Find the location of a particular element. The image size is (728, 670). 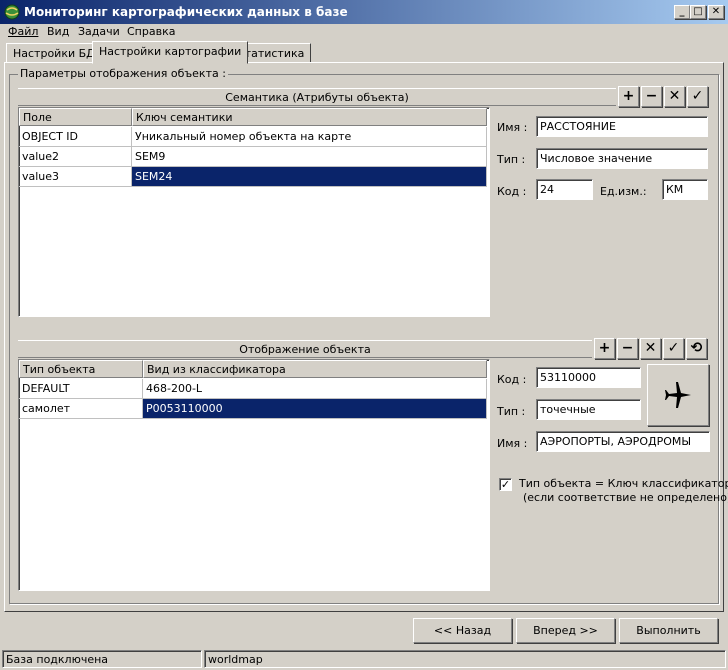

menu-tasks: Задачи is located at coordinates (99, 31).